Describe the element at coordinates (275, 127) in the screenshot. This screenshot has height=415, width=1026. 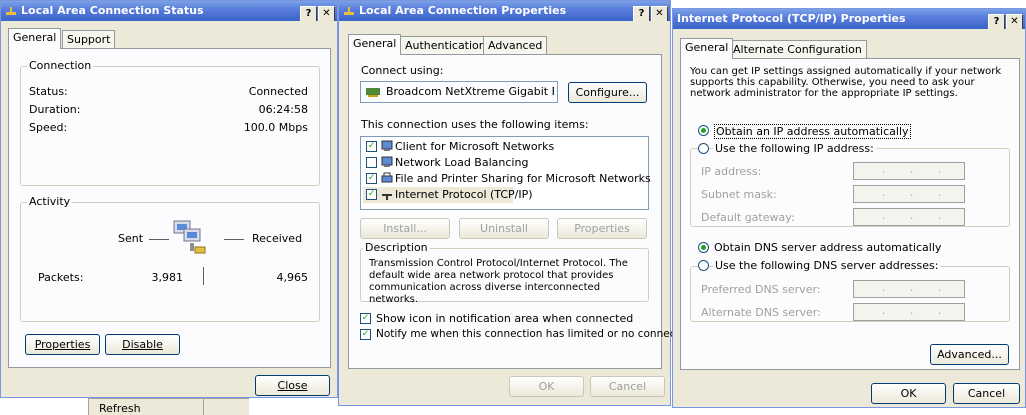
I see `speed-value: 100.0 Mbps` at that location.